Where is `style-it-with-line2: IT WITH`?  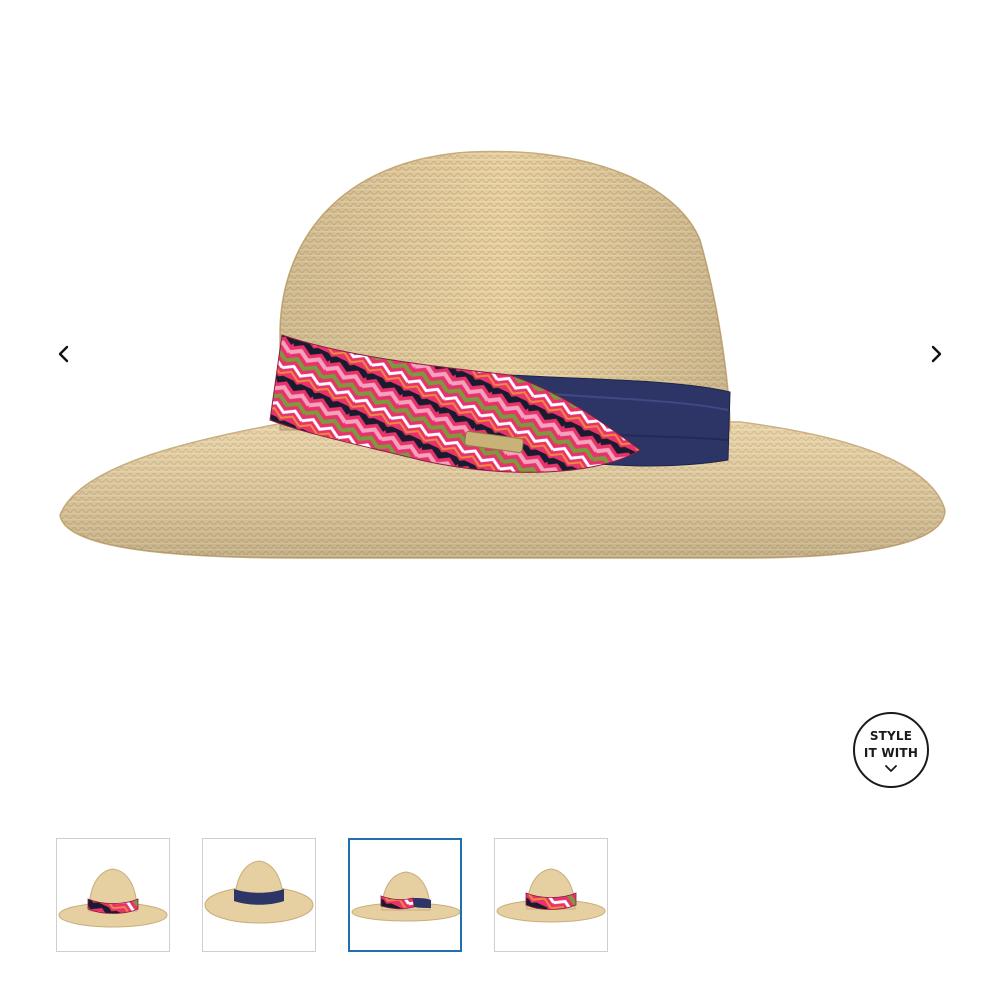
style-it-with-line2: IT WITH is located at coordinates (891, 752).